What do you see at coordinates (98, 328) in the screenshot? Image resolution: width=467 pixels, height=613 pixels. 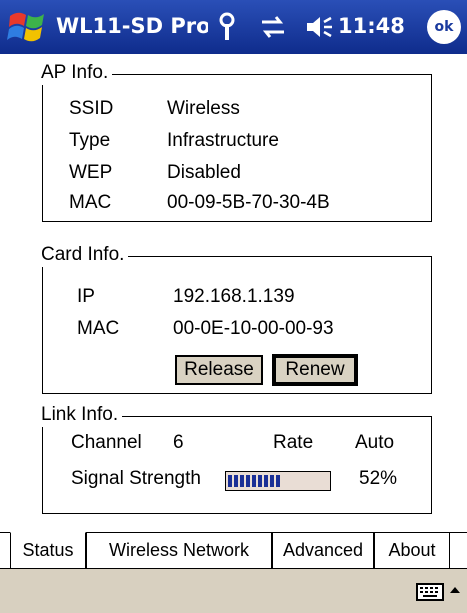 I see `card-mac-label: MAC` at bounding box center [98, 328].